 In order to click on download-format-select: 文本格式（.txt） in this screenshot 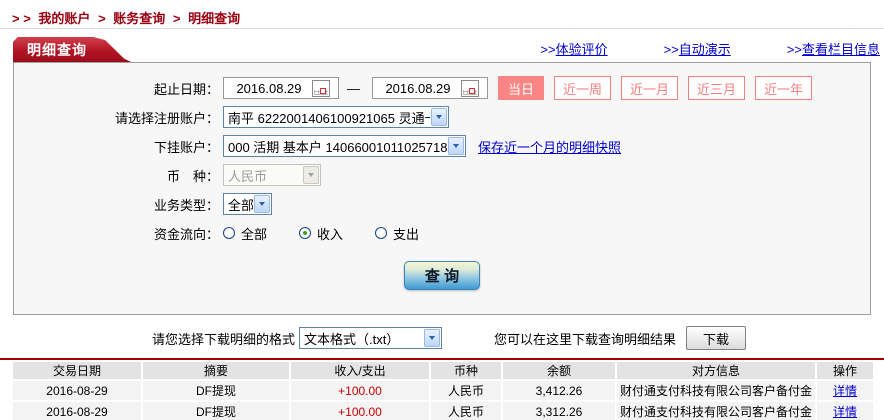, I will do `click(371, 338)`.